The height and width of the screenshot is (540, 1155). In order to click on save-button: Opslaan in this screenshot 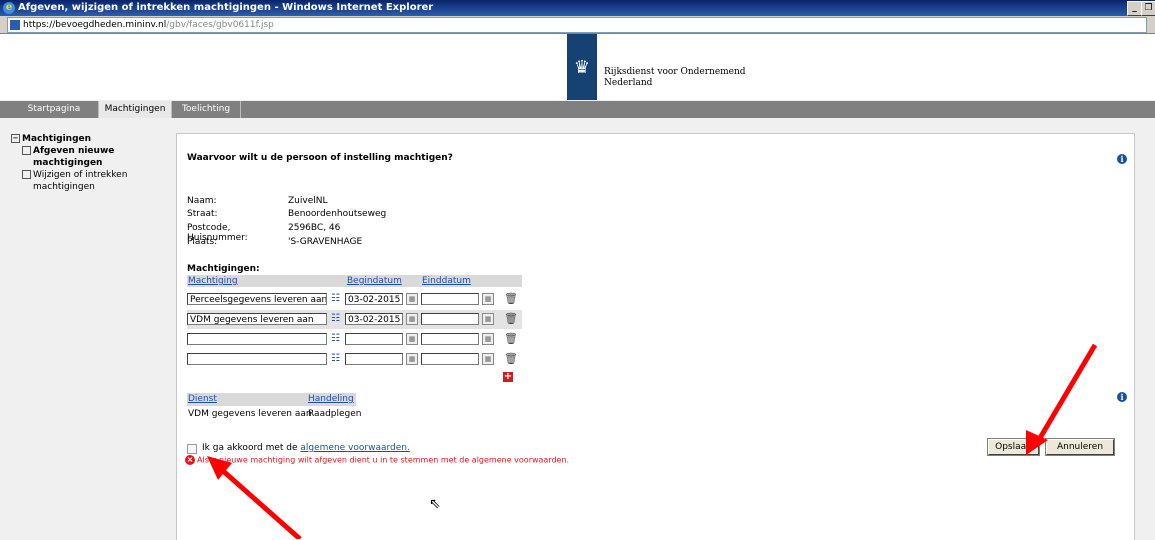, I will do `click(1013, 447)`.